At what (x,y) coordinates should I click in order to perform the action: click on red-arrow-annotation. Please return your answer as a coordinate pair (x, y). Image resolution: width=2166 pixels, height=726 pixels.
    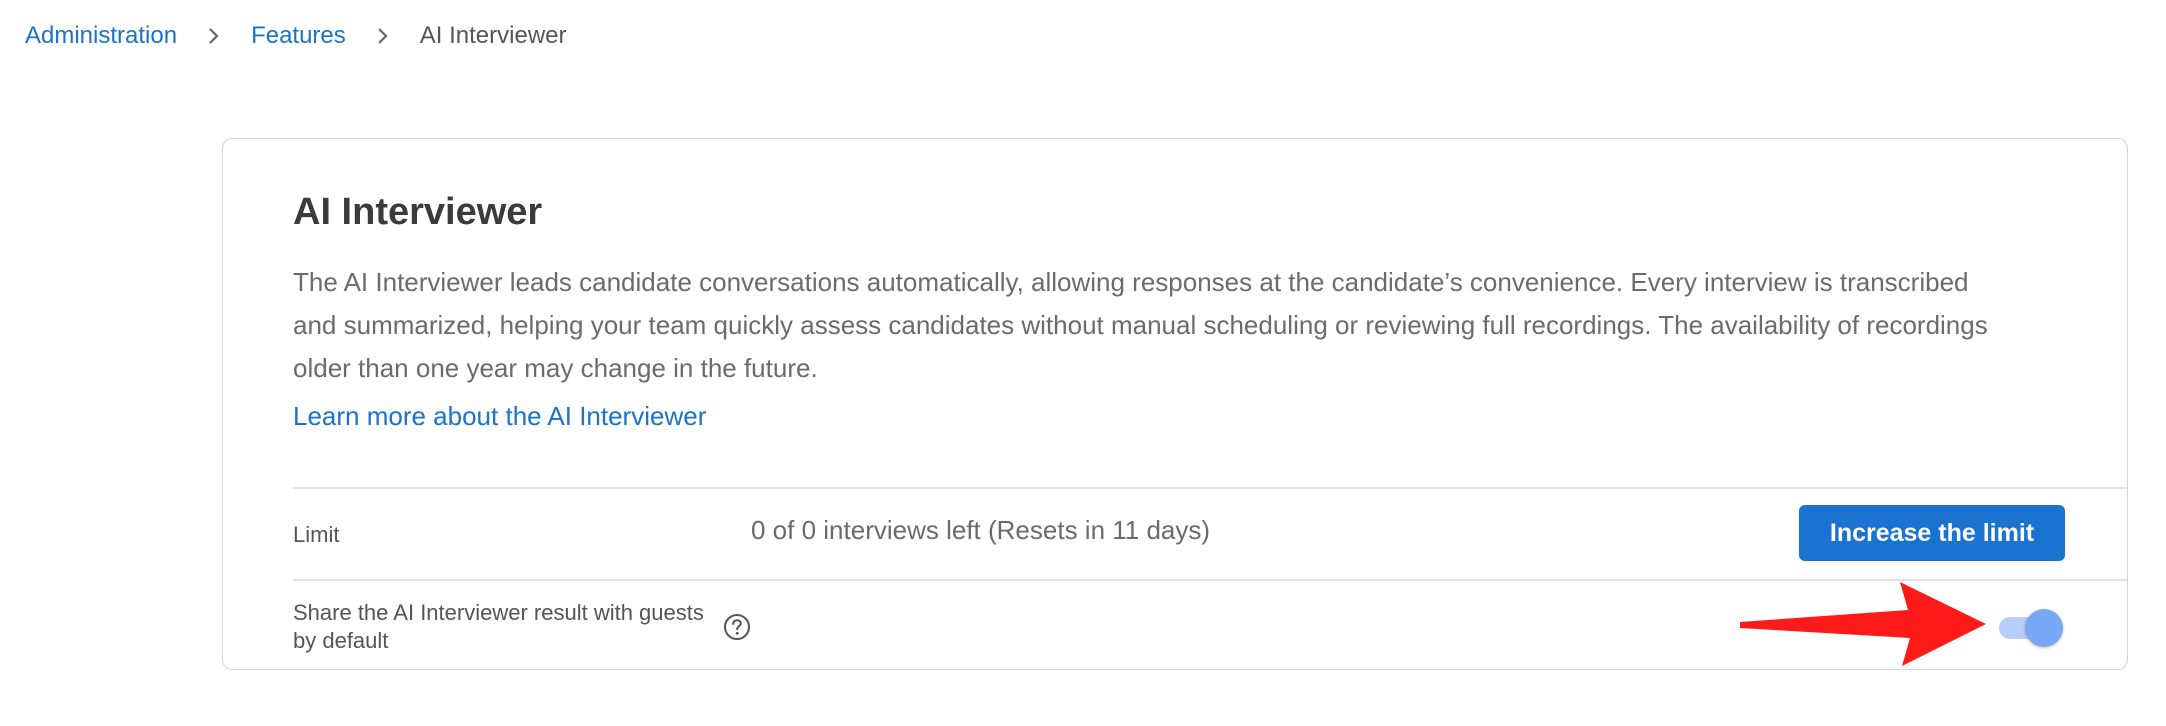
    Looking at the image, I should click on (1863, 624).